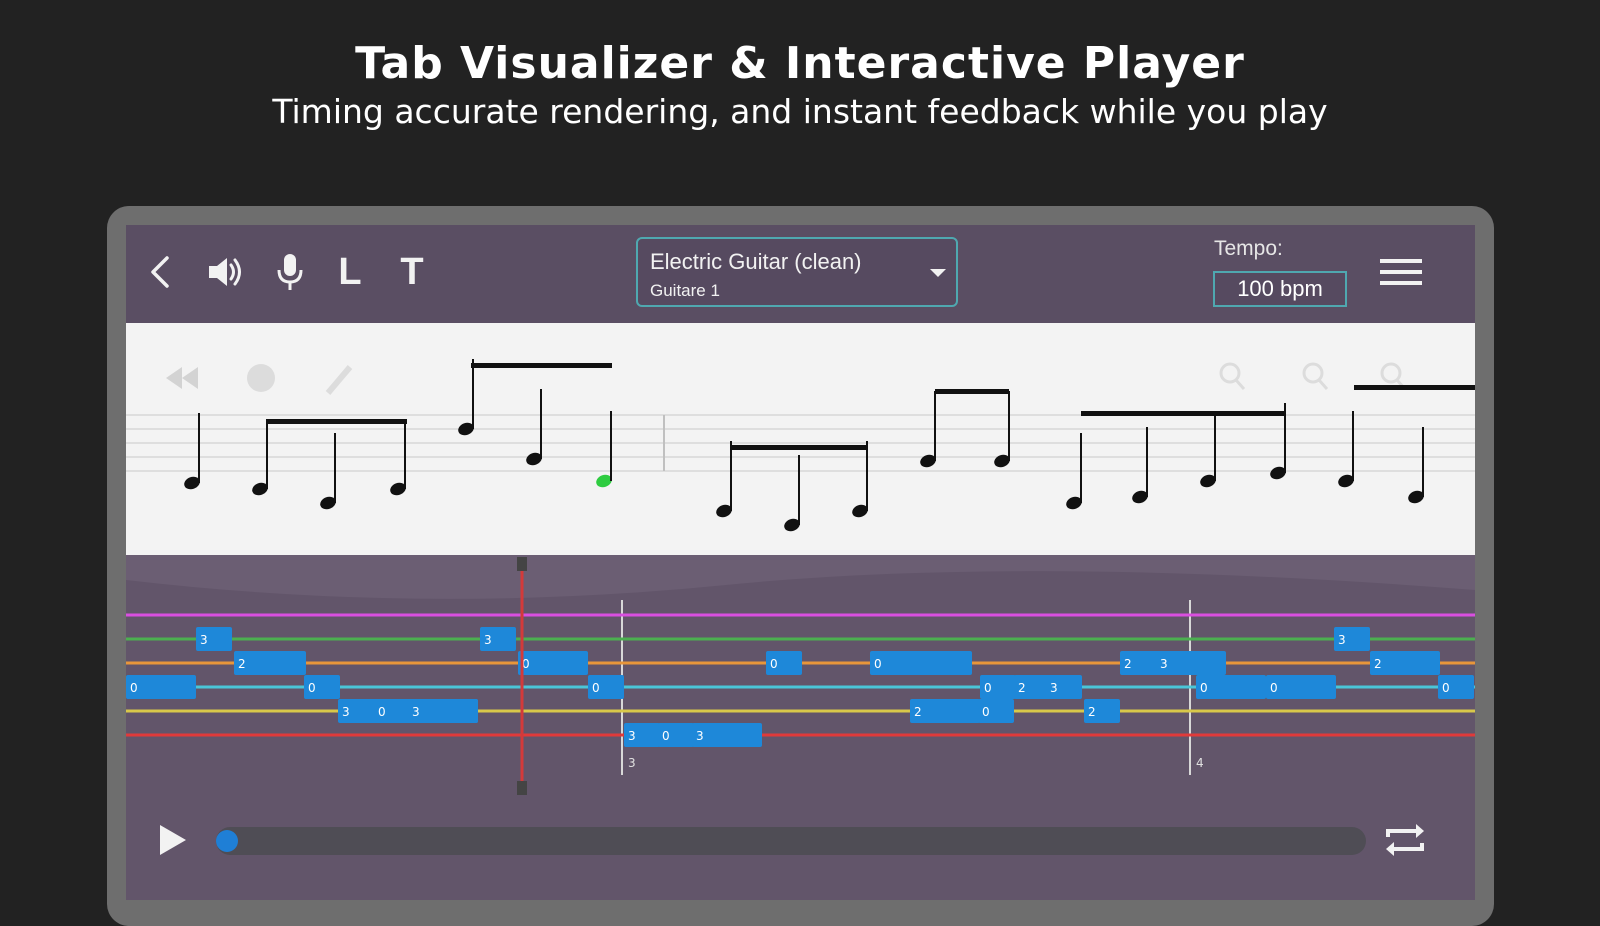 Image resolution: width=1600 pixels, height=926 pixels. I want to click on page-title: Tab Visualizer & Interactive Player, so click(800, 63).